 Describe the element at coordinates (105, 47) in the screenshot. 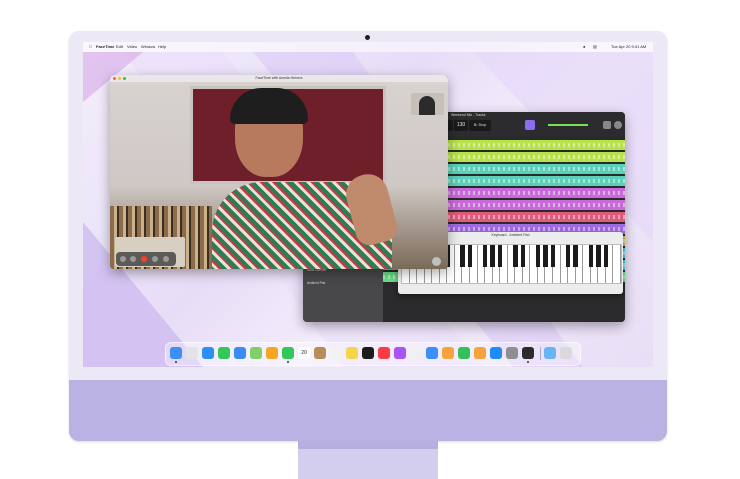

I see `menu-app-name: FaceTime` at that location.